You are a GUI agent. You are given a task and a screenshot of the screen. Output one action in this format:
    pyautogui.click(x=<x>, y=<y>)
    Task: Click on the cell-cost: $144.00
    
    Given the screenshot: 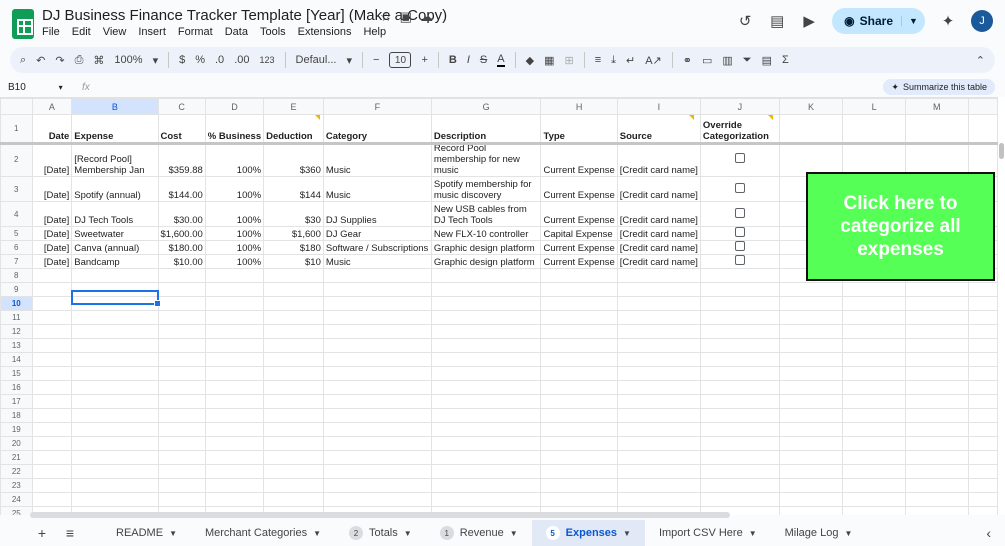 What is the action you would take?
    pyautogui.click(x=181, y=189)
    